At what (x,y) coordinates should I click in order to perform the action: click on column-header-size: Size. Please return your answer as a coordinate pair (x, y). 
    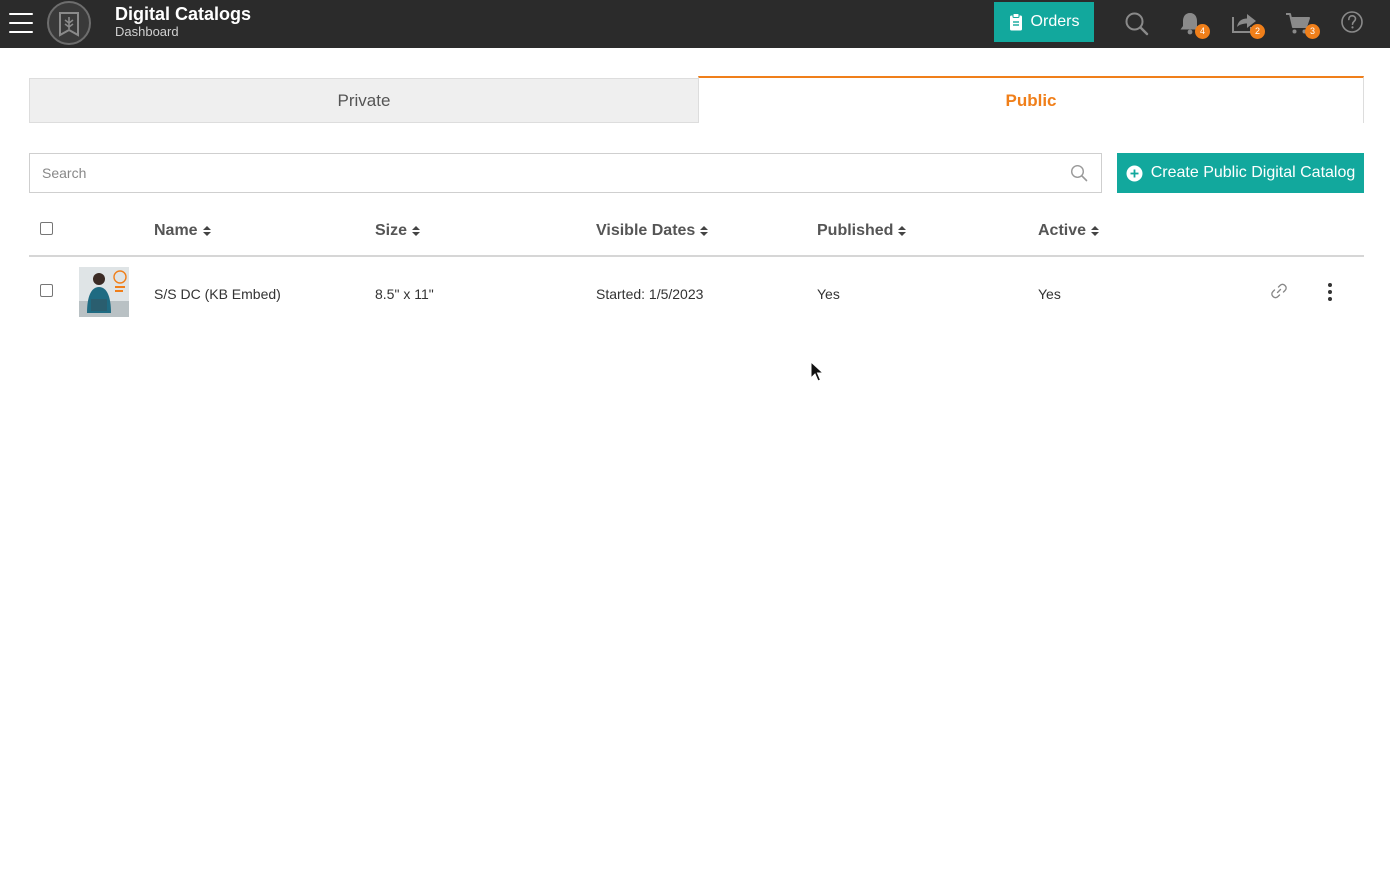
    Looking at the image, I should click on (398, 231).